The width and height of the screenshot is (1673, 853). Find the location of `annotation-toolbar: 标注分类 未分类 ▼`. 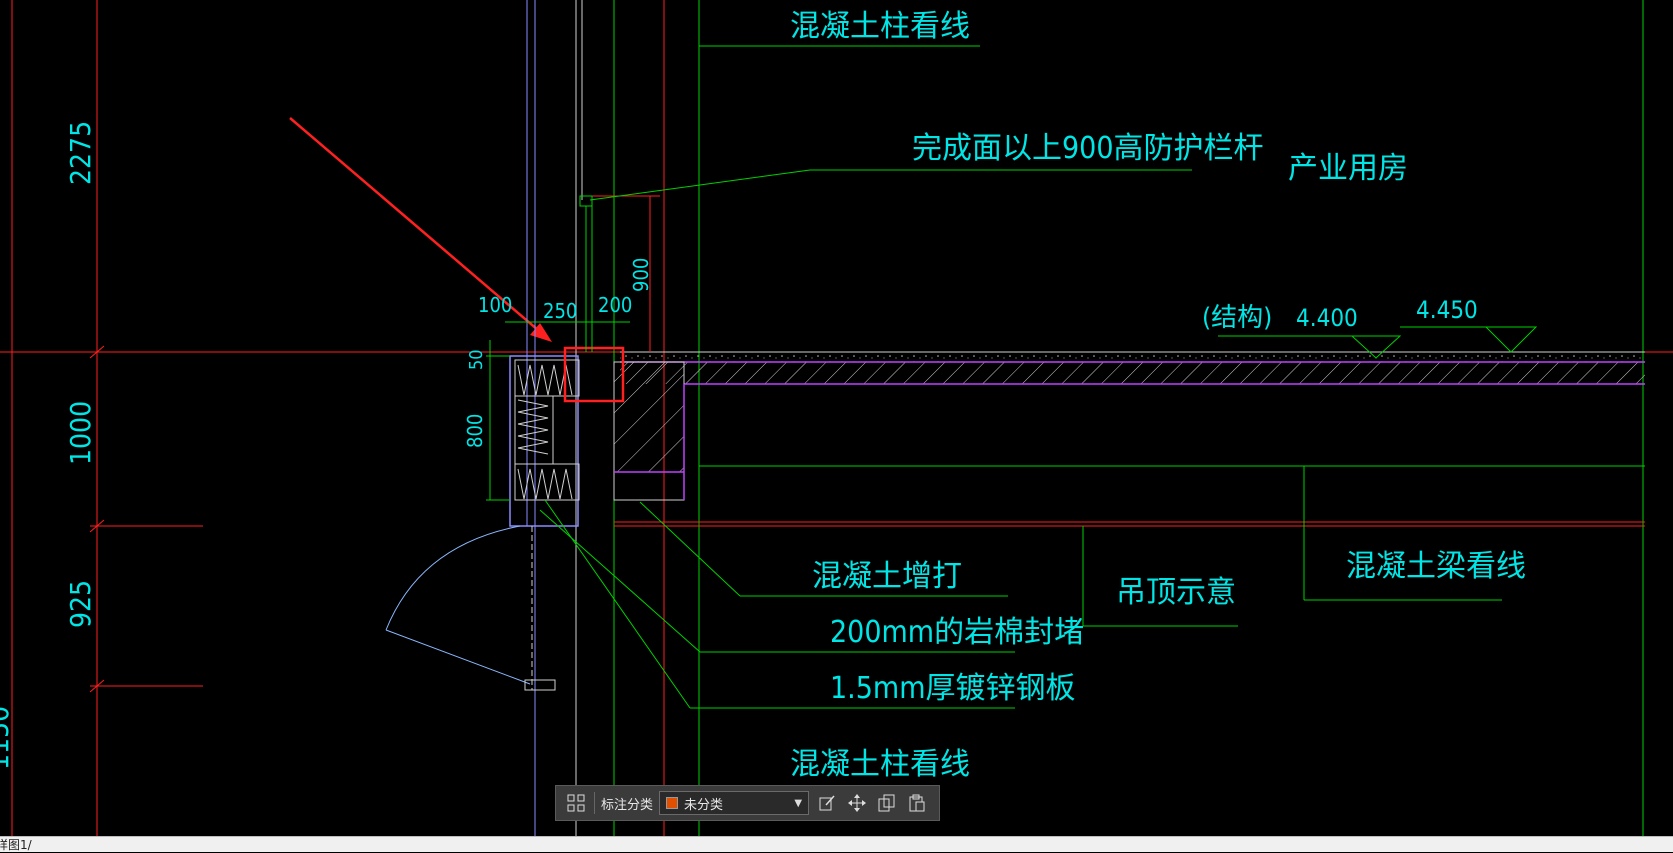

annotation-toolbar: 标注分类 未分类 ▼ is located at coordinates (747, 803).